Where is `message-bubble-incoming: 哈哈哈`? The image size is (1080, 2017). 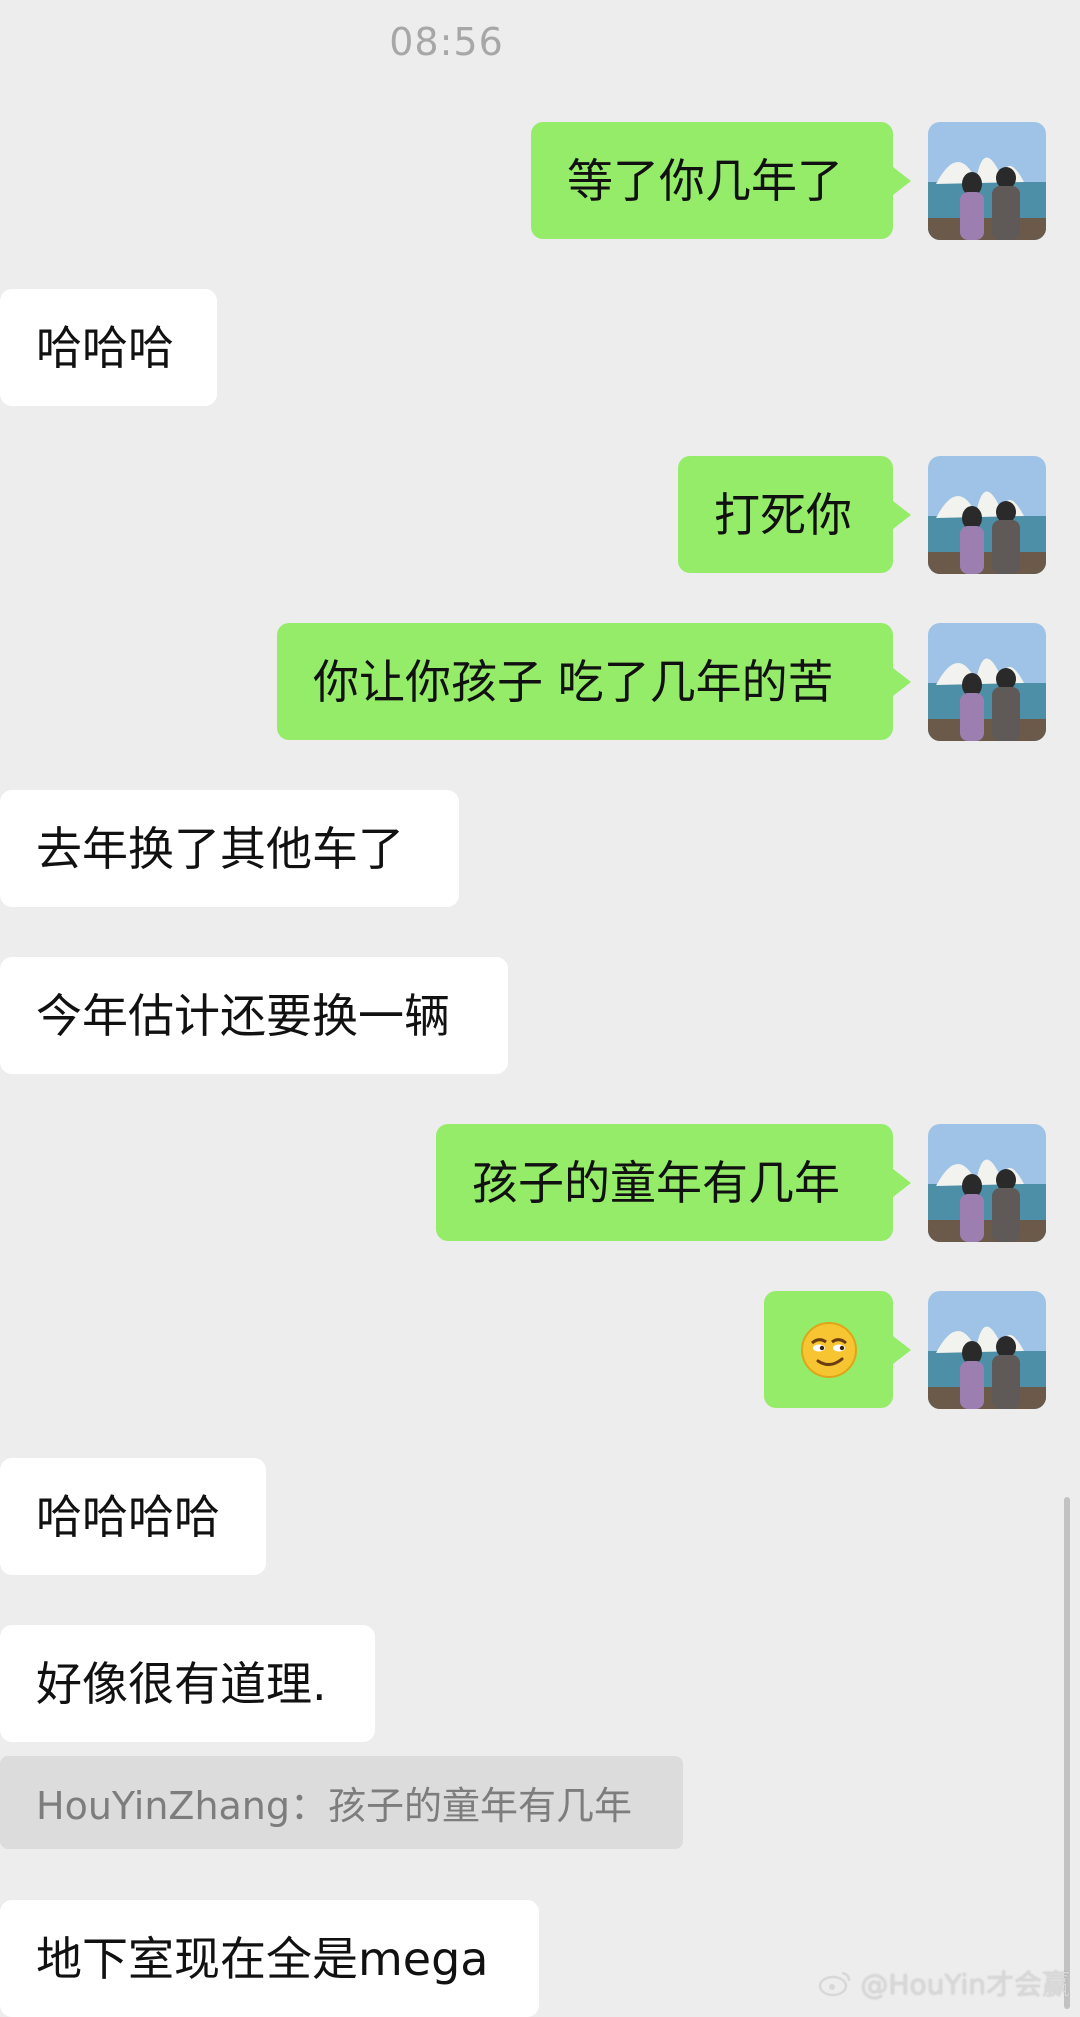
message-bubble-incoming: 哈哈哈 is located at coordinates (108, 347).